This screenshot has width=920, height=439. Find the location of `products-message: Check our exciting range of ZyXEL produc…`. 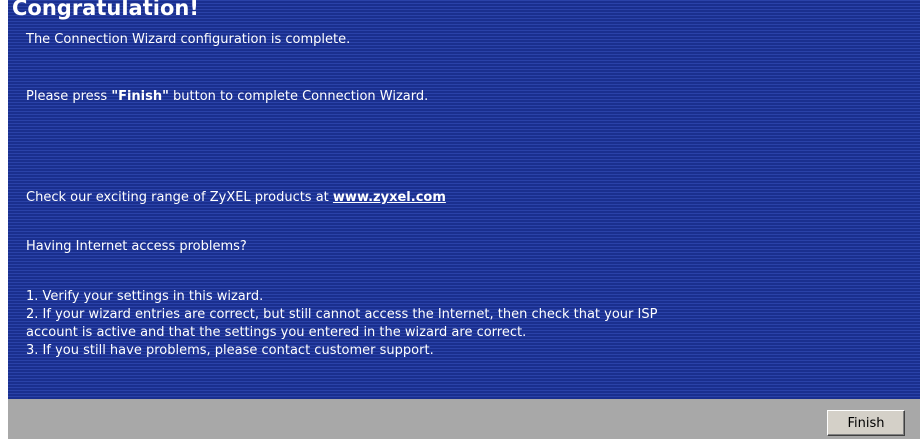

products-message: Check our exciting range of ZyXEL produc… is located at coordinates (236, 198).